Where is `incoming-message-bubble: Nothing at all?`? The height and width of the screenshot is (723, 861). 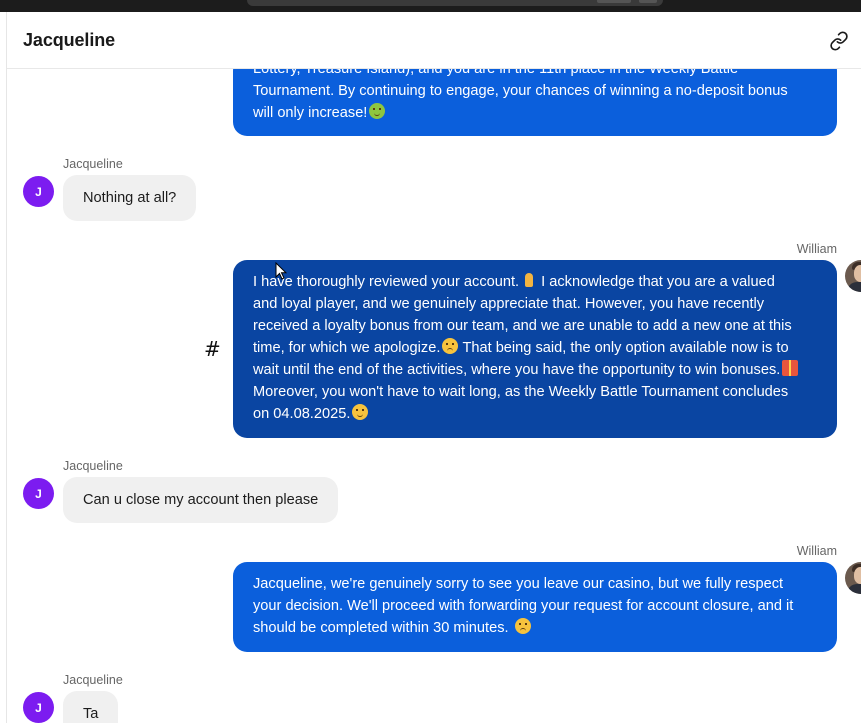 incoming-message-bubble: Nothing at all? is located at coordinates (130, 198).